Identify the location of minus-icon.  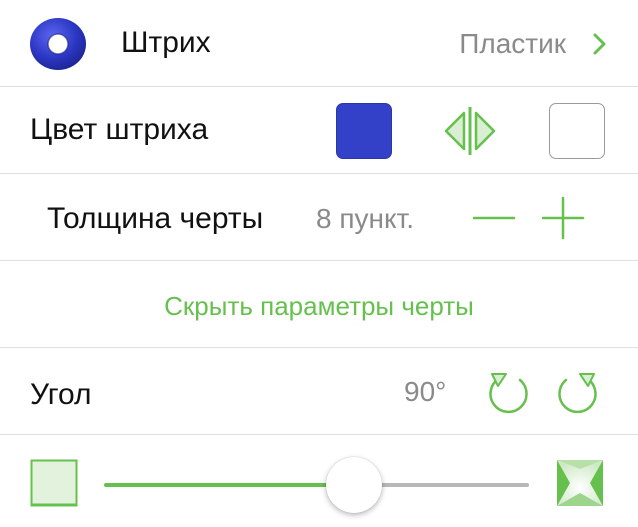
(494, 218).